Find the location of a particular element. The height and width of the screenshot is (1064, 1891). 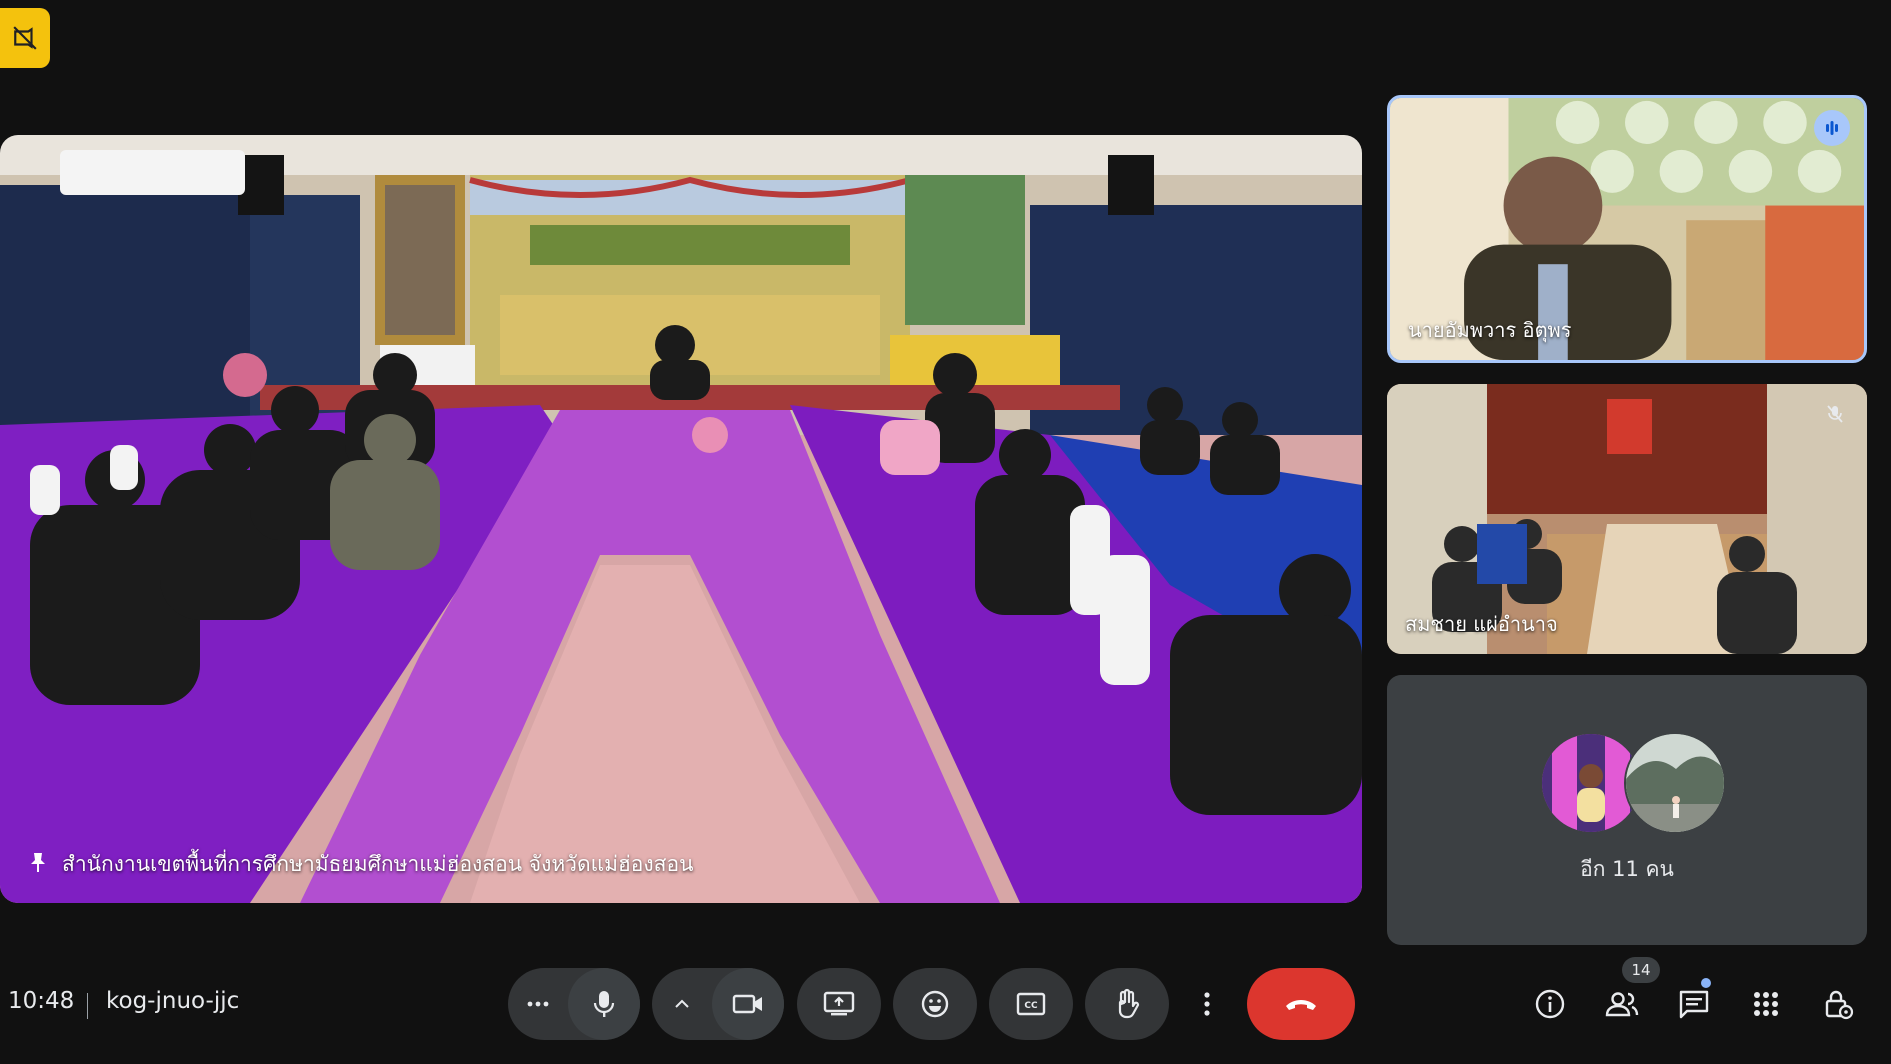

camera-button is located at coordinates (748, 1004).